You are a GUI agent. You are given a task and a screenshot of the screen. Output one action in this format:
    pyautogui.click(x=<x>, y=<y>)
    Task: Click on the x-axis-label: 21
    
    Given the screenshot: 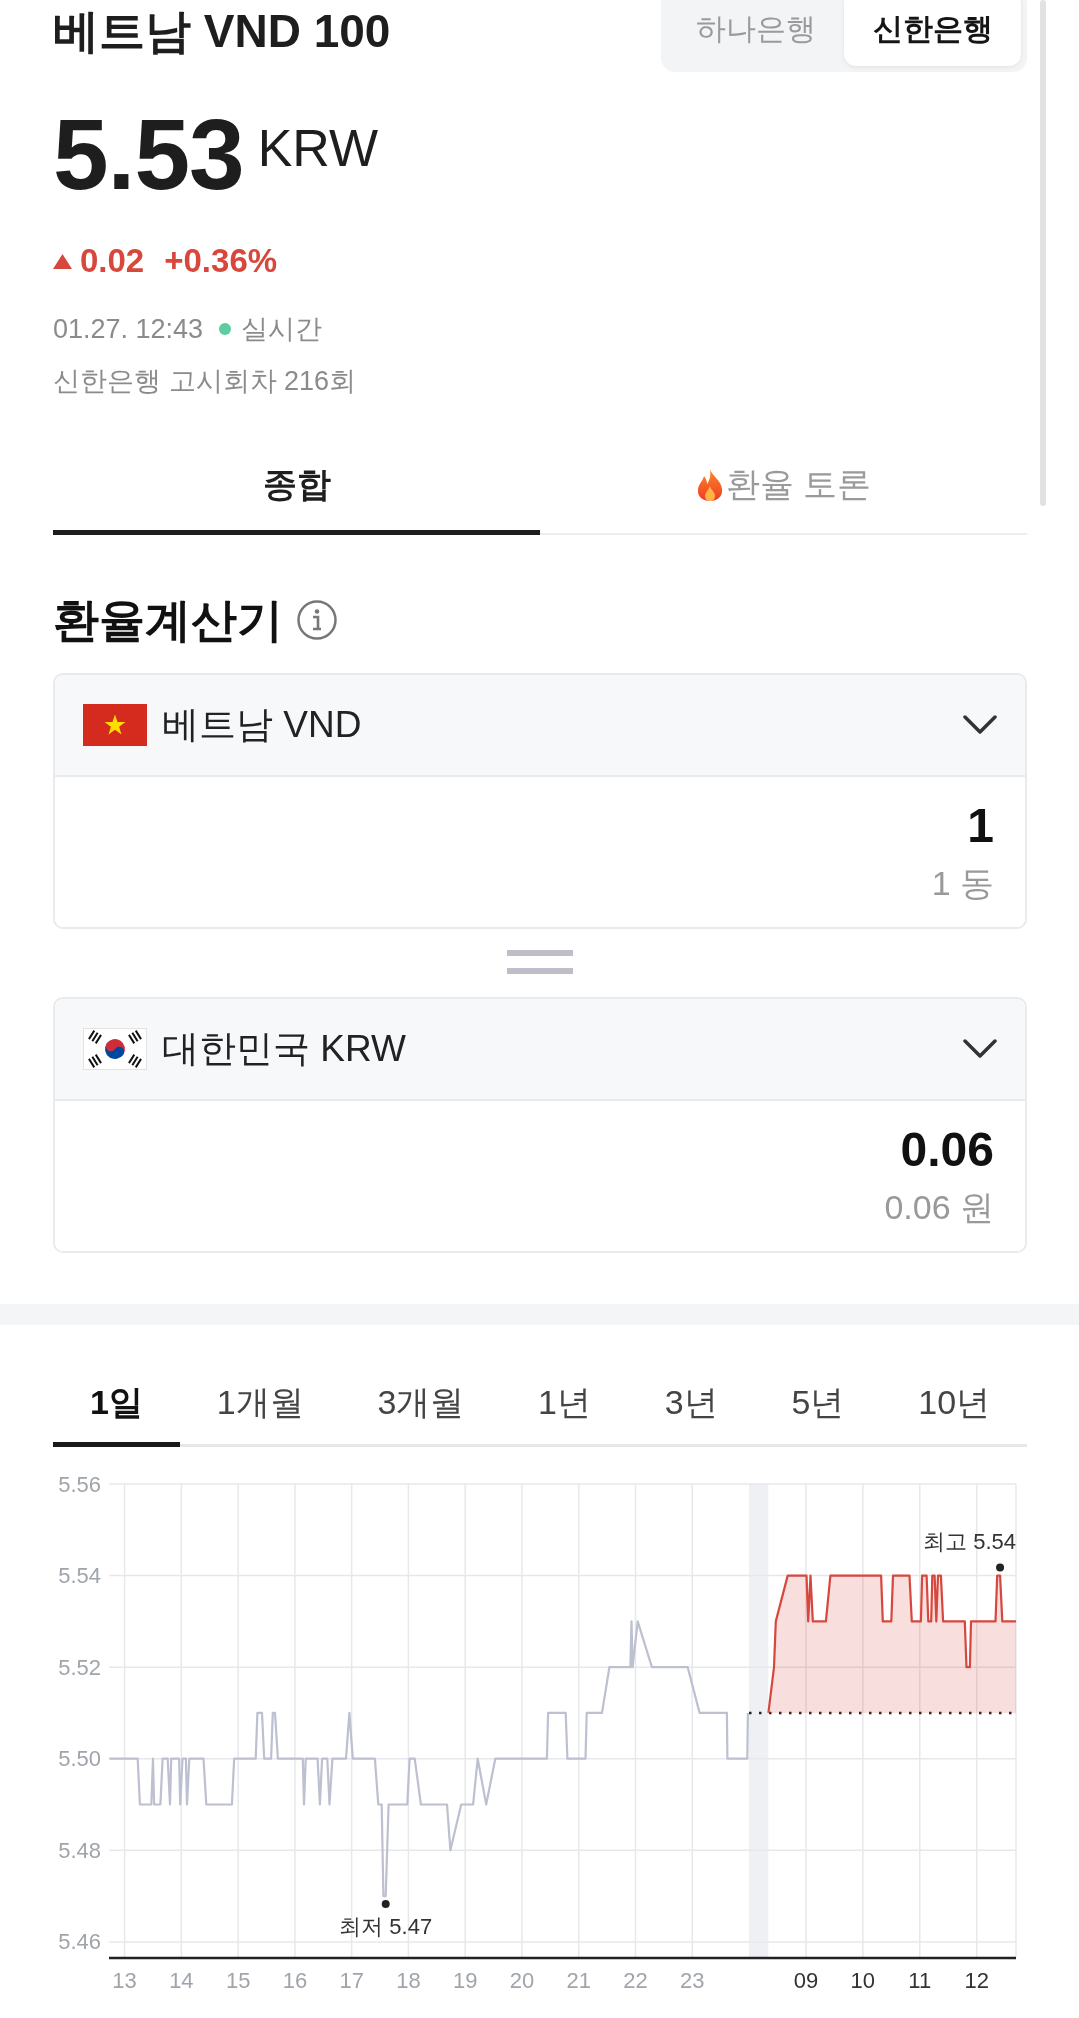 What is the action you would take?
    pyautogui.click(x=578, y=1980)
    